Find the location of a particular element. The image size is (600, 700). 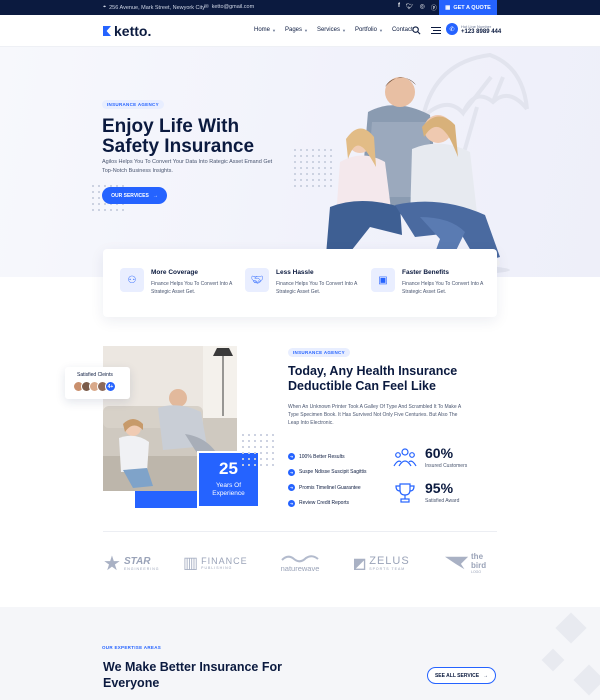

nav-contact: Contact is located at coordinates (402, 30).